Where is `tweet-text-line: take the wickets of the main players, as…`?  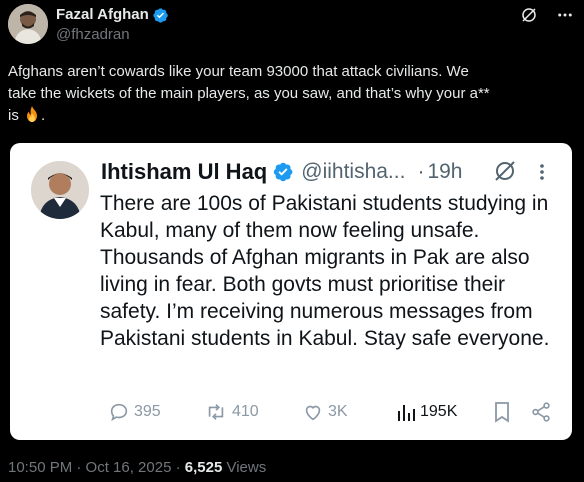
tweet-text-line: take the wickets of the main players, as… is located at coordinates (249, 93).